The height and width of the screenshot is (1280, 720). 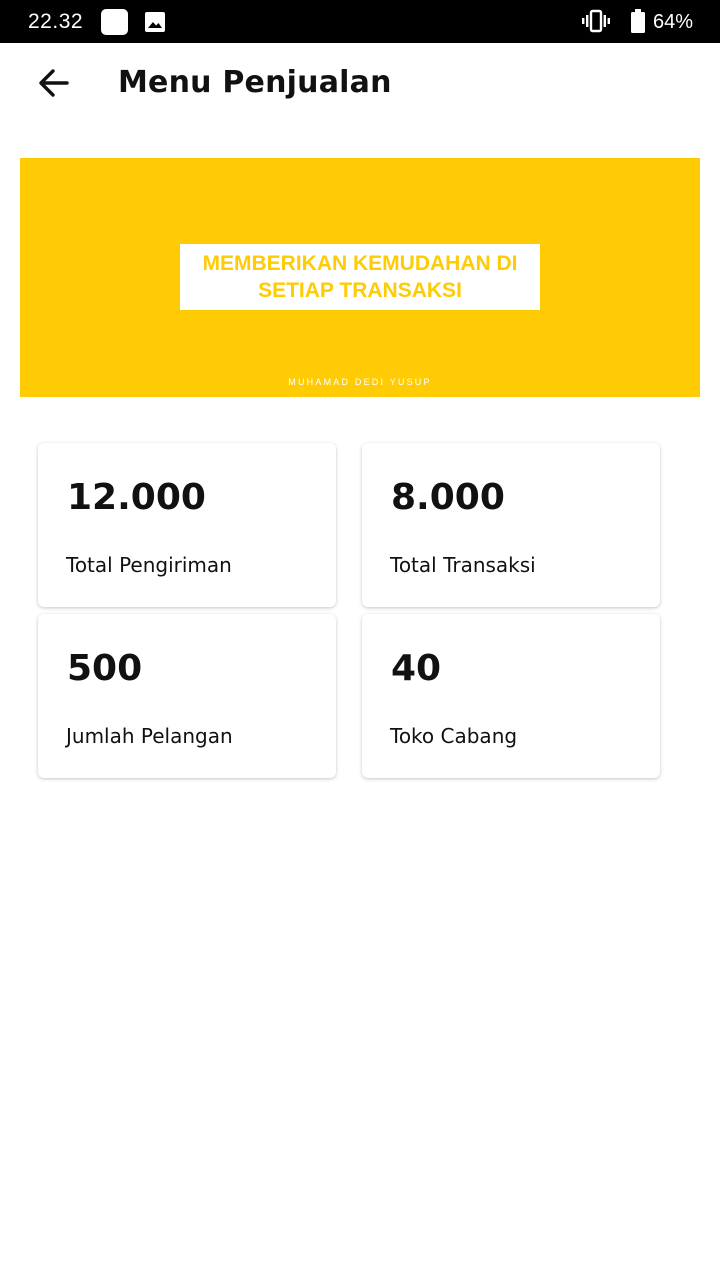 I want to click on stat-card-jumlah-pelangan: 500 Jumlah Pelangan, so click(x=187, y=696).